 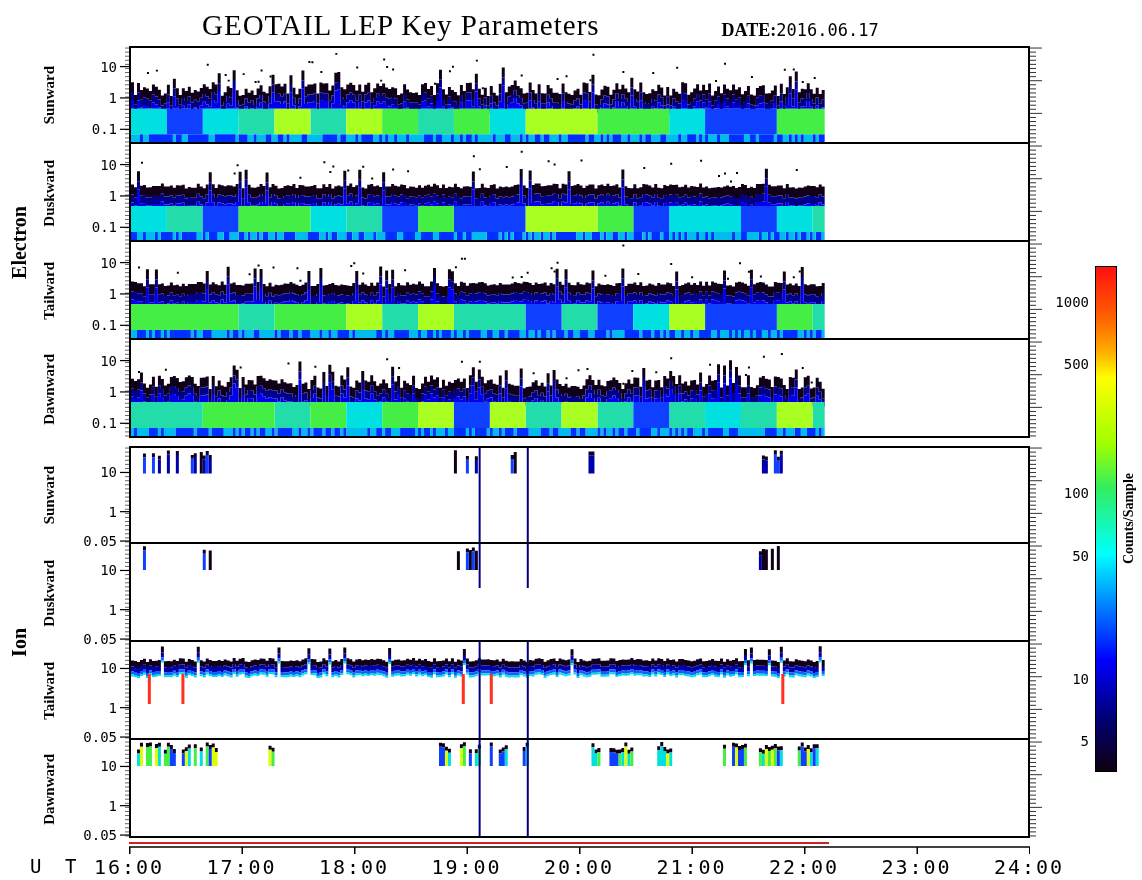 What do you see at coordinates (579, 867) in the screenshot?
I see `x-tick-label: 20:00` at bounding box center [579, 867].